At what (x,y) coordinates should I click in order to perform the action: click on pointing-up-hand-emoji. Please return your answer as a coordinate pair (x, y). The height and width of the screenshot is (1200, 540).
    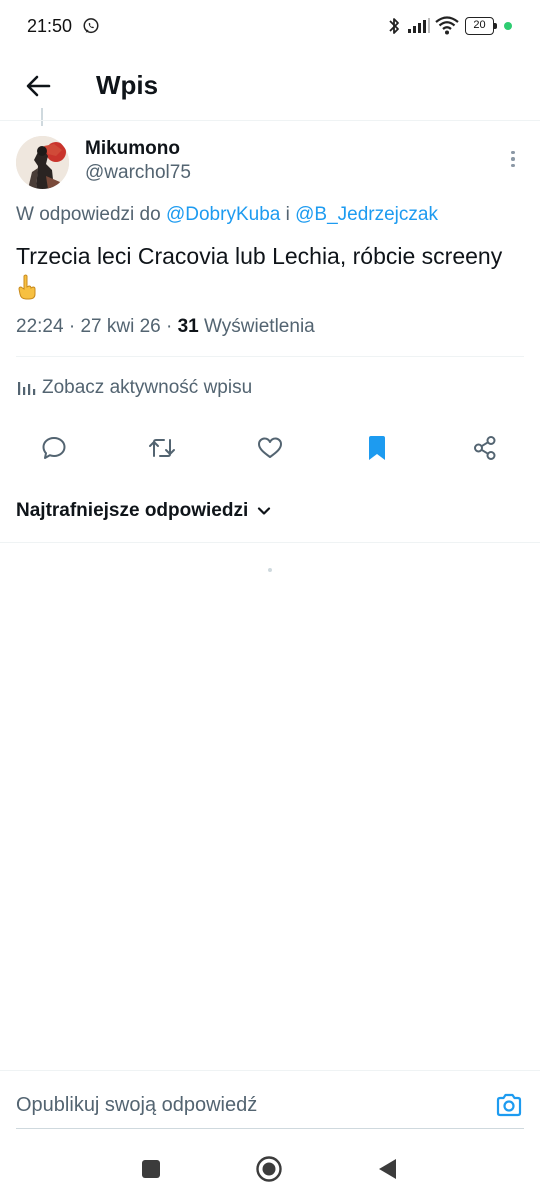
    Looking at the image, I should click on (27, 287).